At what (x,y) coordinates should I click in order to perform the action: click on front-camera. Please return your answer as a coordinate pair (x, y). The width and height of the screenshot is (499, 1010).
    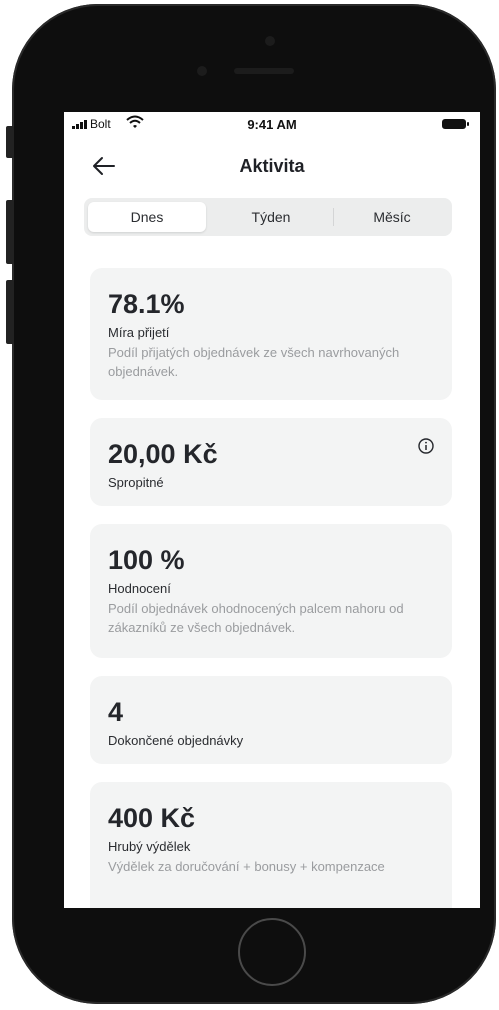
    Looking at the image, I should click on (270, 41).